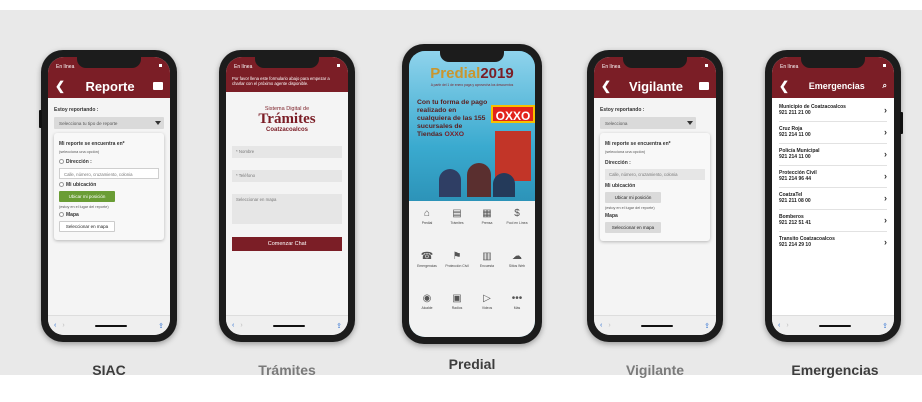  What do you see at coordinates (885, 86) in the screenshot?
I see `search-icon: ⌕` at bounding box center [885, 86].